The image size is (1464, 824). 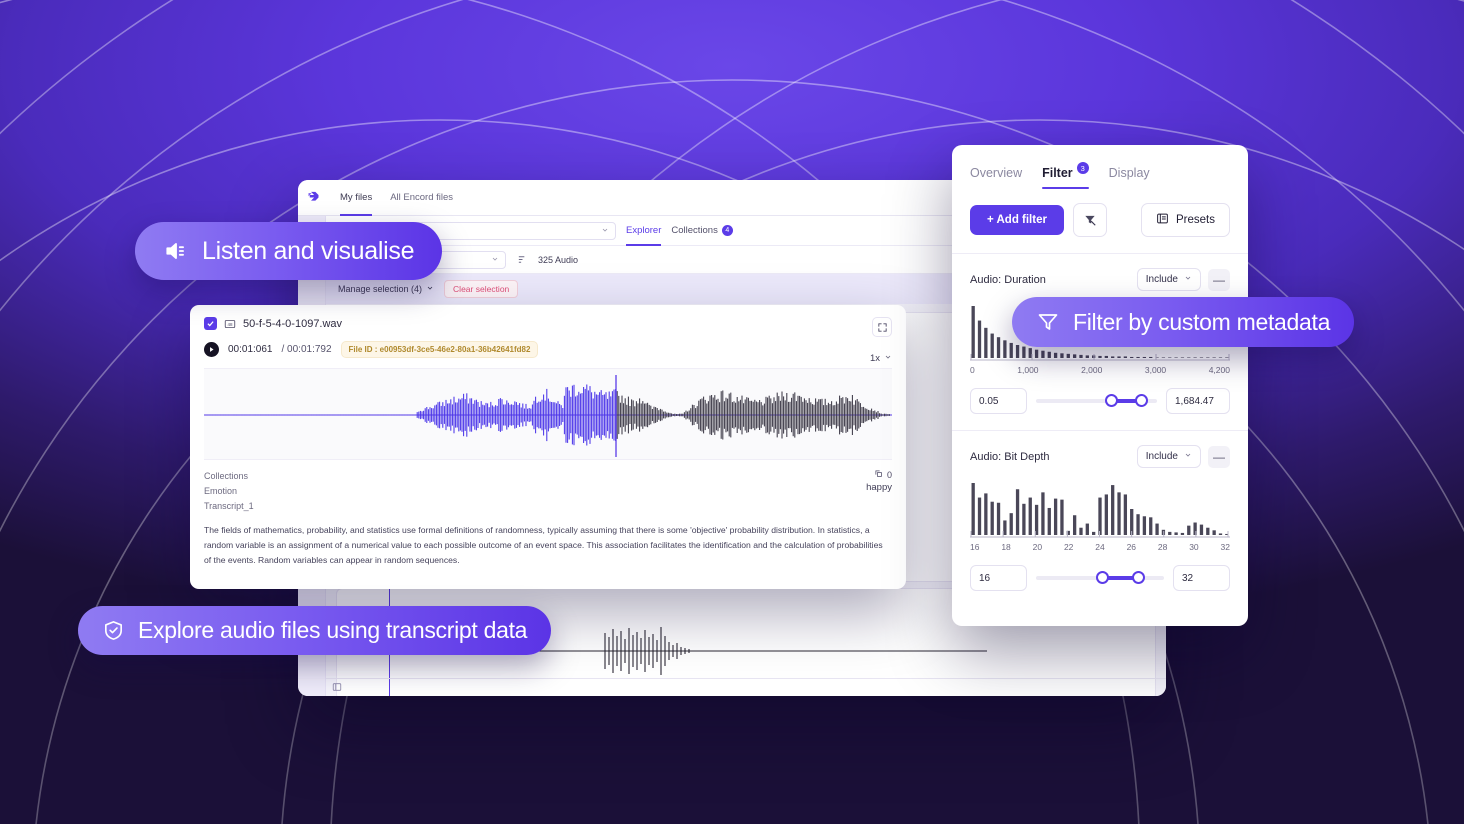 What do you see at coordinates (1037, 547) in the screenshot?
I see `bitdepth-tick-2: 20` at bounding box center [1037, 547].